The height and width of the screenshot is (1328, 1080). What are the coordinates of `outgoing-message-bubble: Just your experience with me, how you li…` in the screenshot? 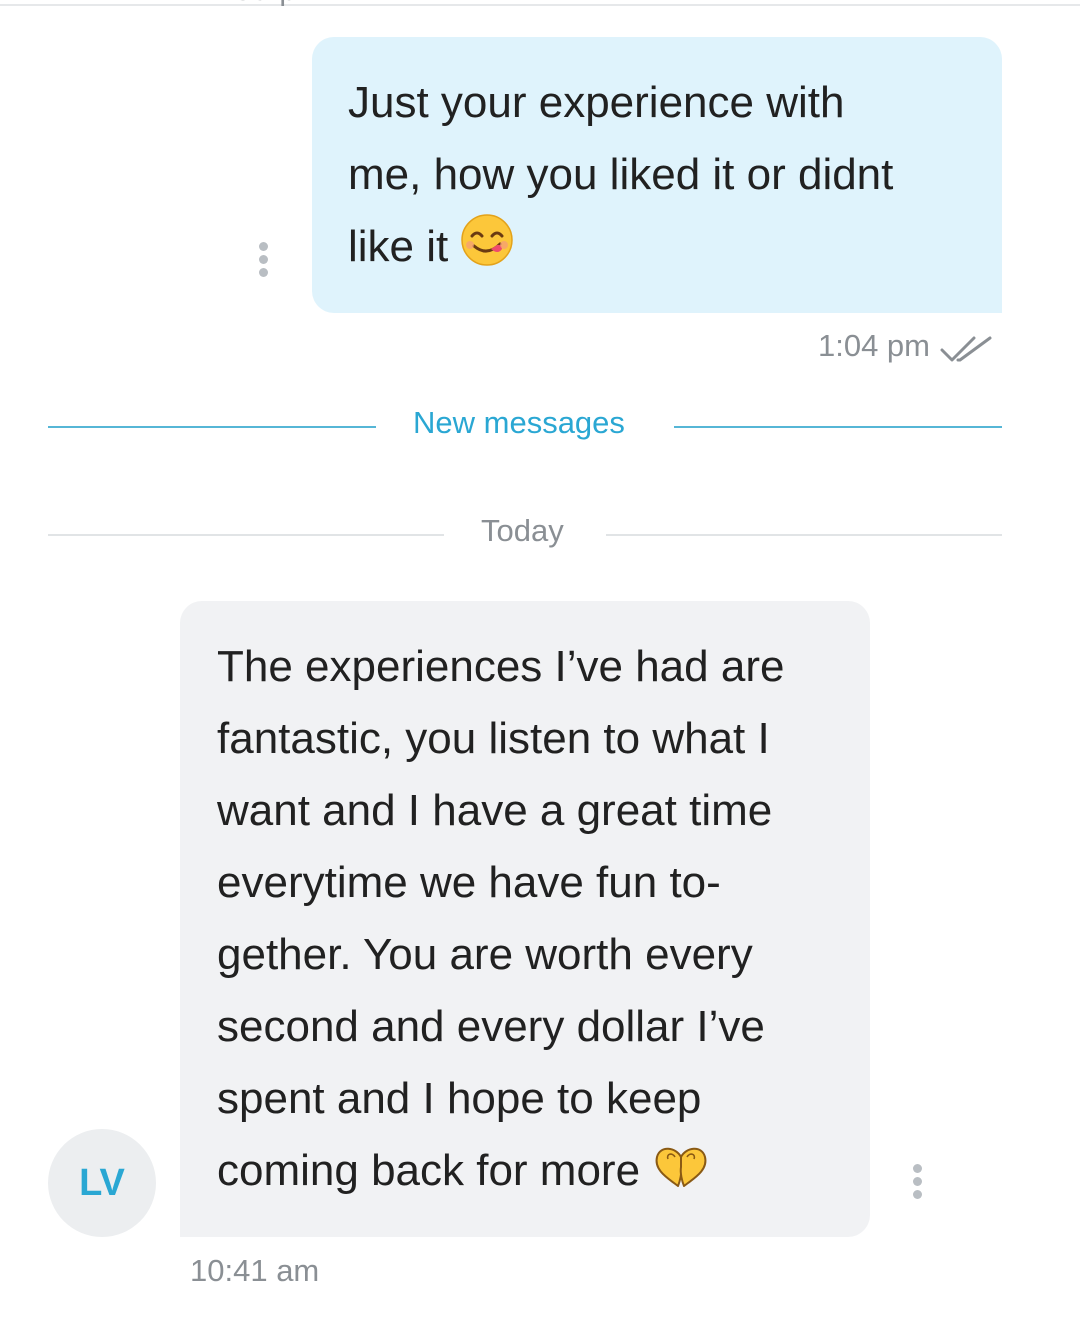 It's located at (657, 175).